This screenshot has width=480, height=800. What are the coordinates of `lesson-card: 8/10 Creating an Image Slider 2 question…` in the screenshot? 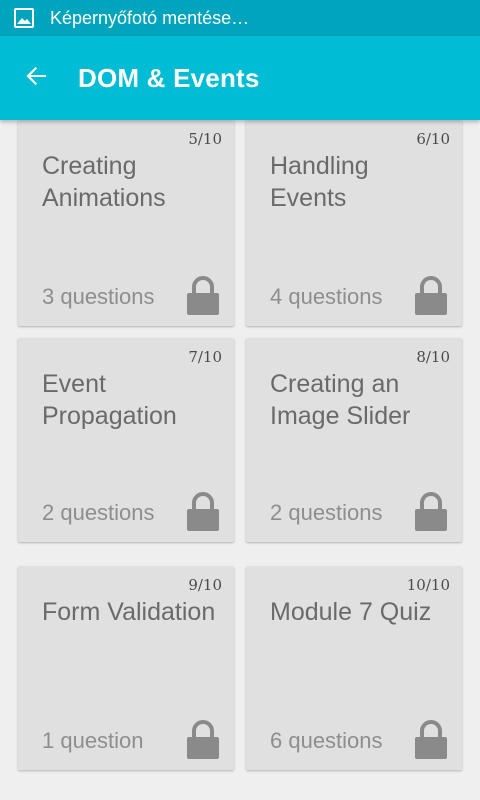 It's located at (354, 440).